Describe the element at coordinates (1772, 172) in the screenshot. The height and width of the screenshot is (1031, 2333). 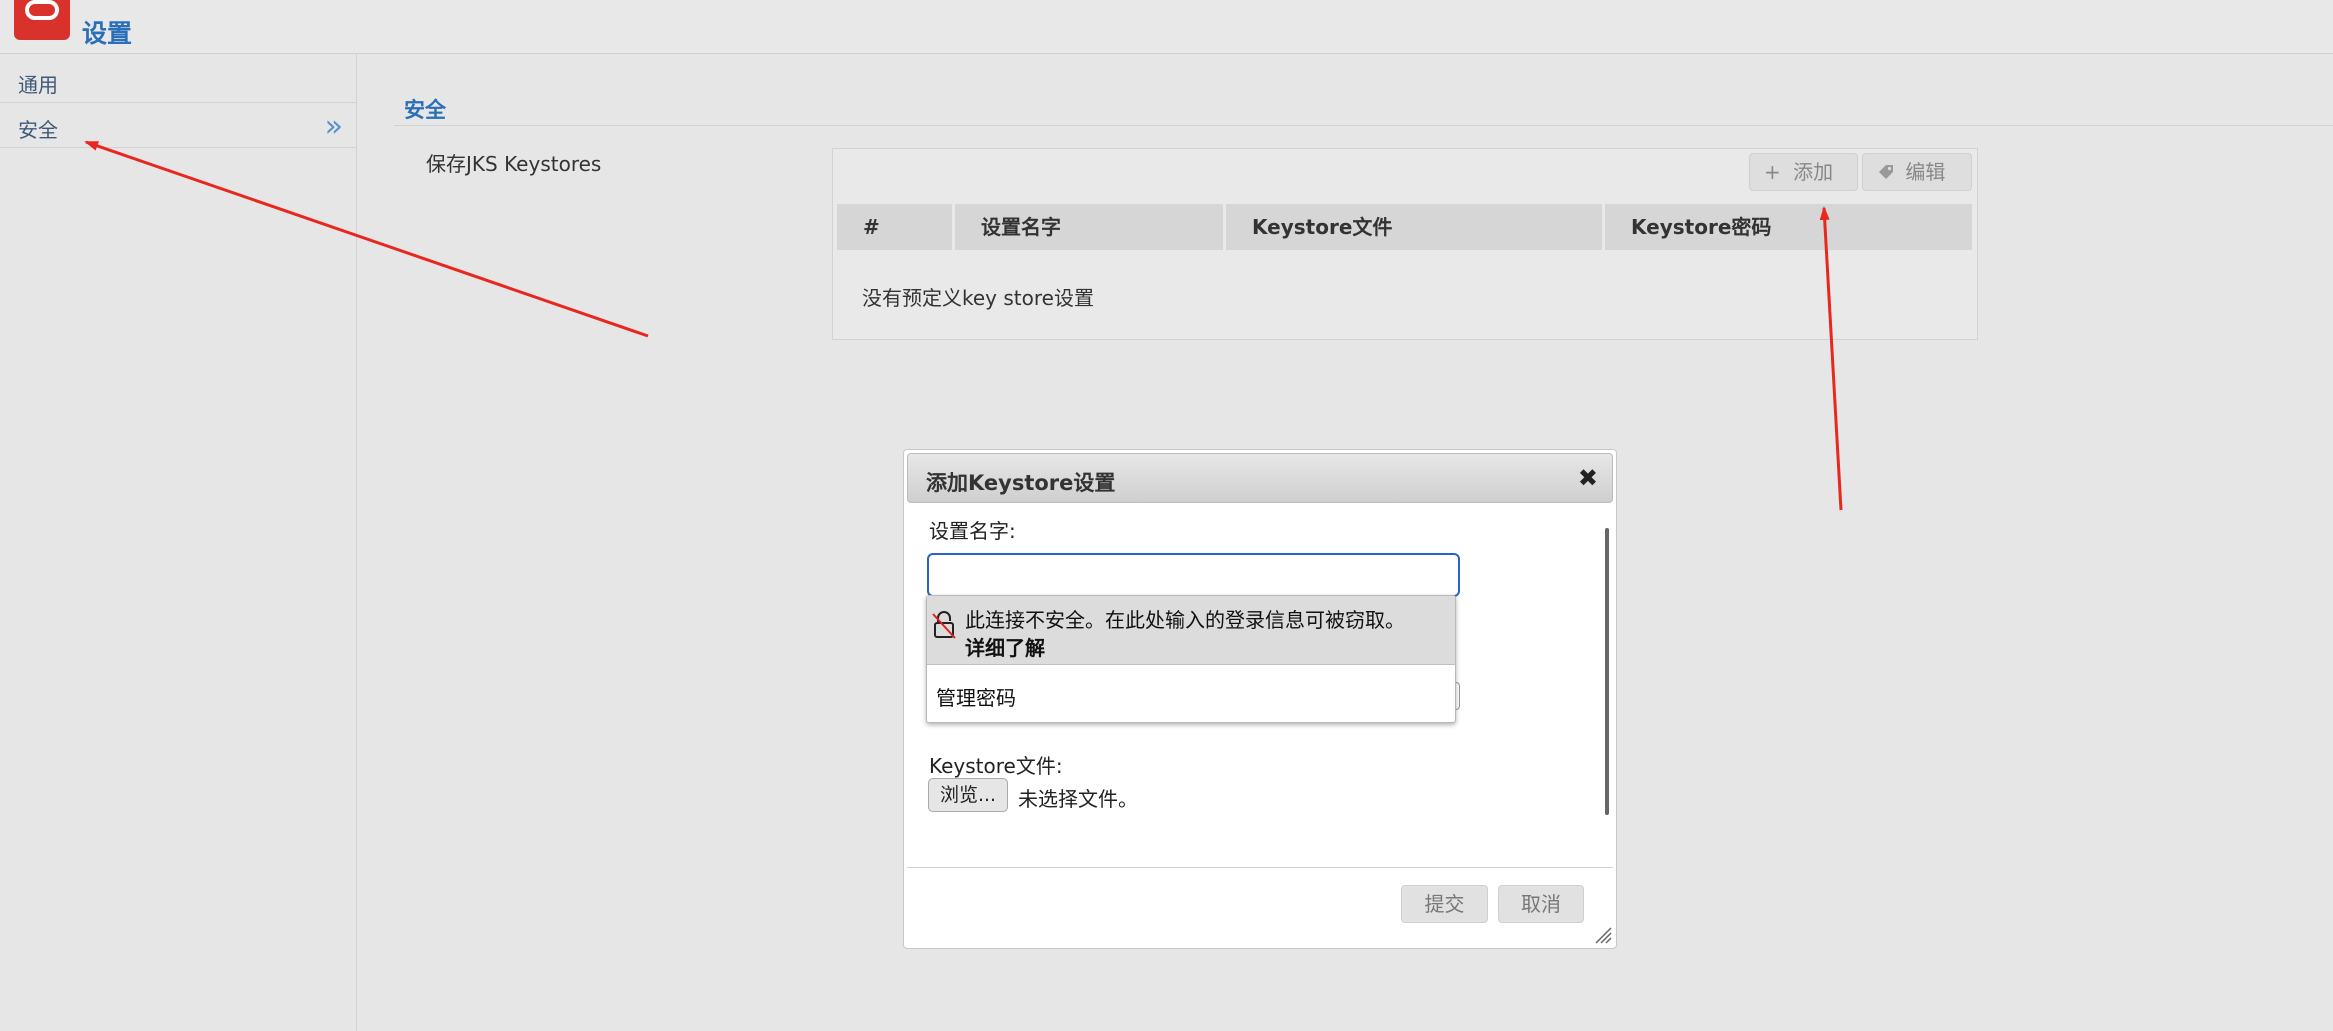
I see `plus-icon: +` at that location.